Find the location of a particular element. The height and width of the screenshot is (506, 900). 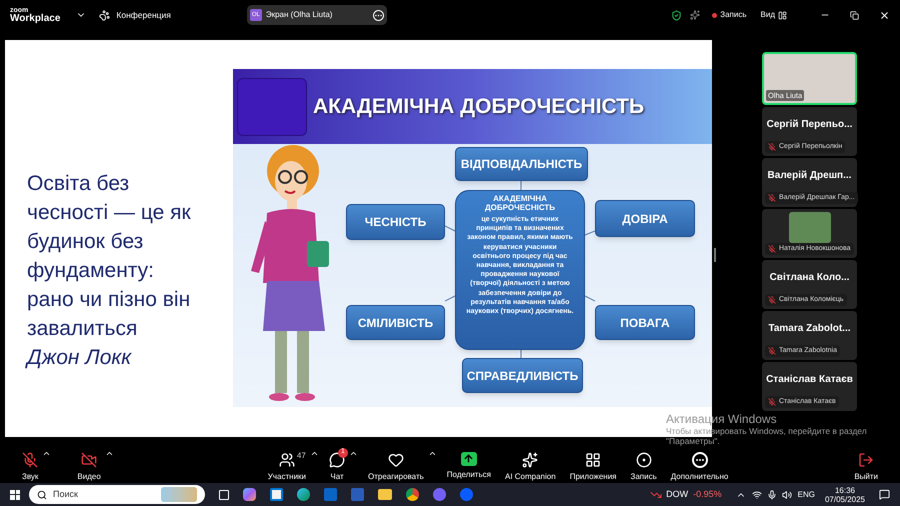

quote-line: чесності — це як is located at coordinates (109, 213).